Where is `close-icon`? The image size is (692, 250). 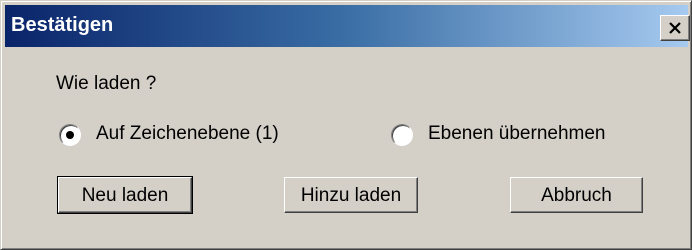
close-icon is located at coordinates (675, 28).